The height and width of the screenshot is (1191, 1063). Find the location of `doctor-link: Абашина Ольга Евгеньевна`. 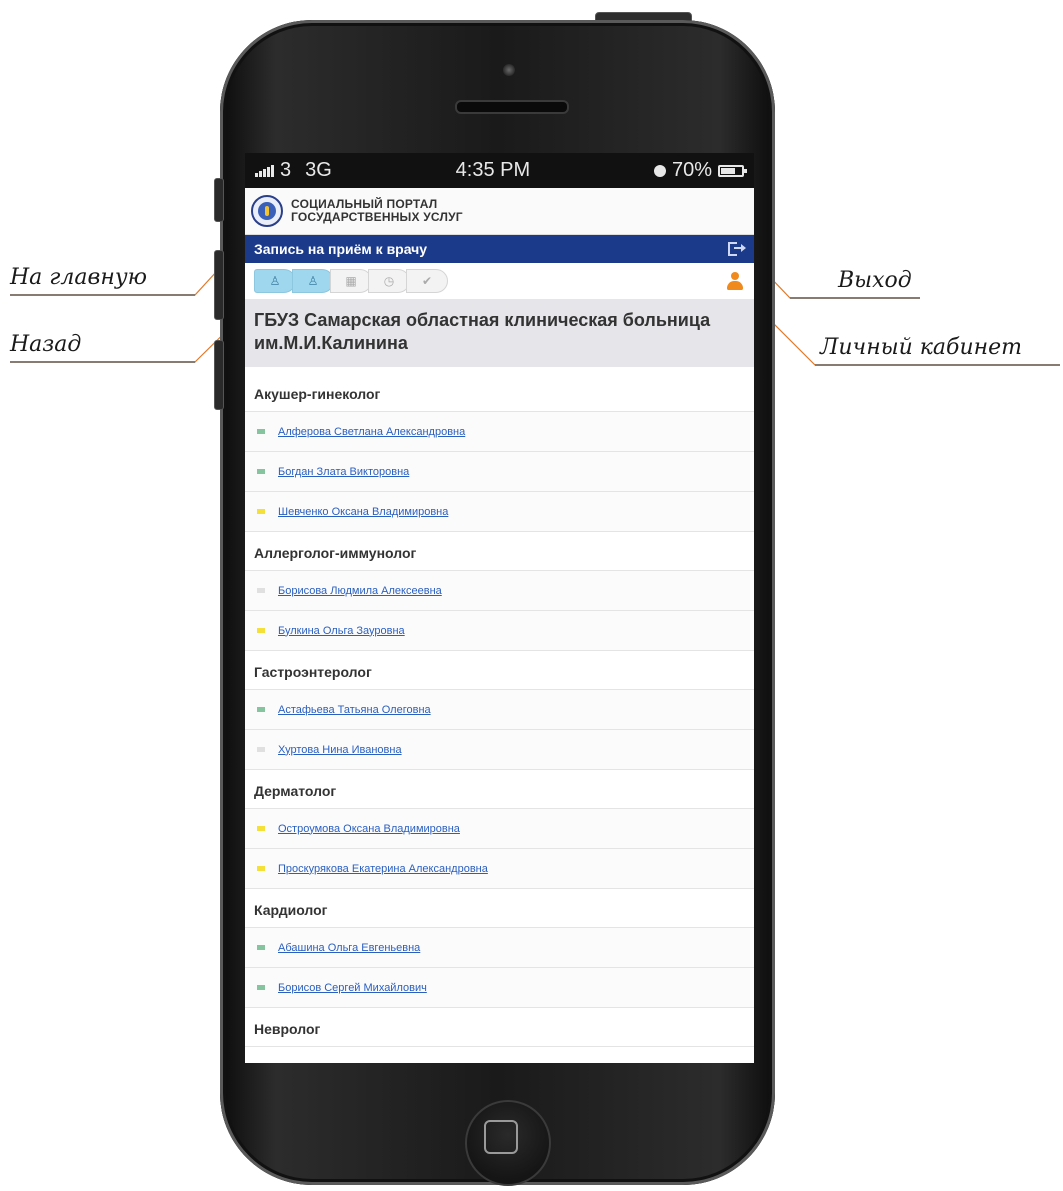

doctor-link: Абашина Ольга Евгеньевна is located at coordinates (349, 948).